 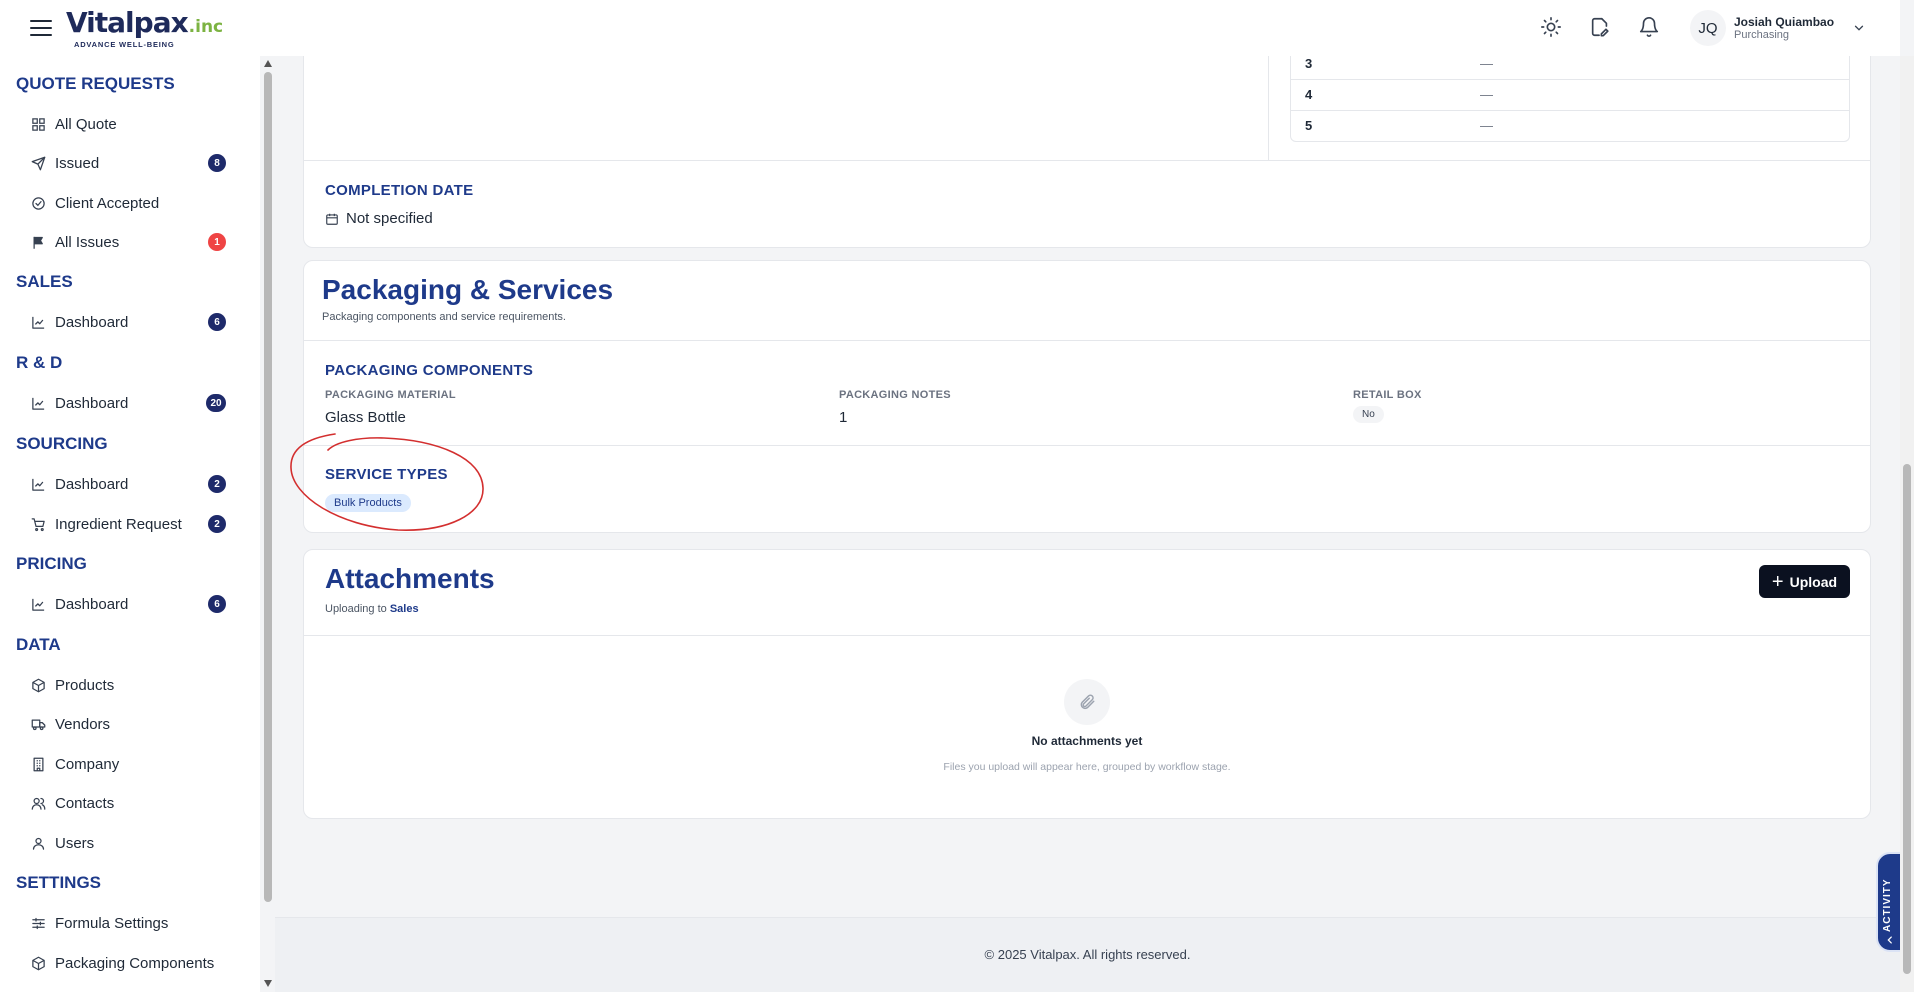 I want to click on uploading-to-text: Uploading to Sales, so click(x=372, y=609).